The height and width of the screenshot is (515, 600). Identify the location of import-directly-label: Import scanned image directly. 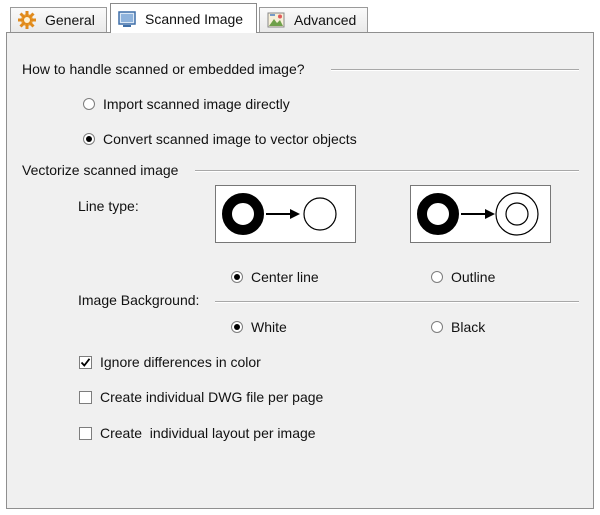
(196, 104).